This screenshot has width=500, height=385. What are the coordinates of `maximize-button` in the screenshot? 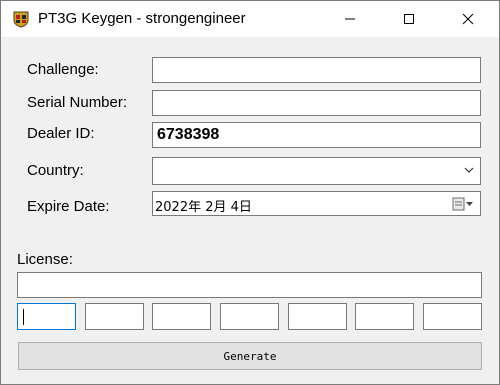 It's located at (409, 19).